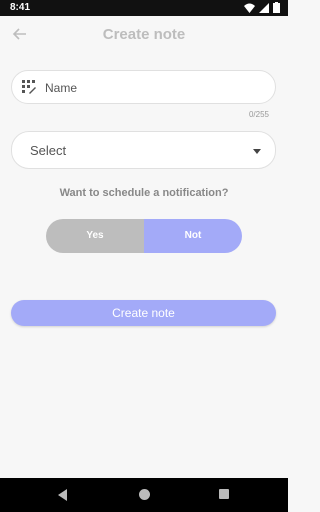  What do you see at coordinates (62, 495) in the screenshot?
I see `nav-back-icon` at bounding box center [62, 495].